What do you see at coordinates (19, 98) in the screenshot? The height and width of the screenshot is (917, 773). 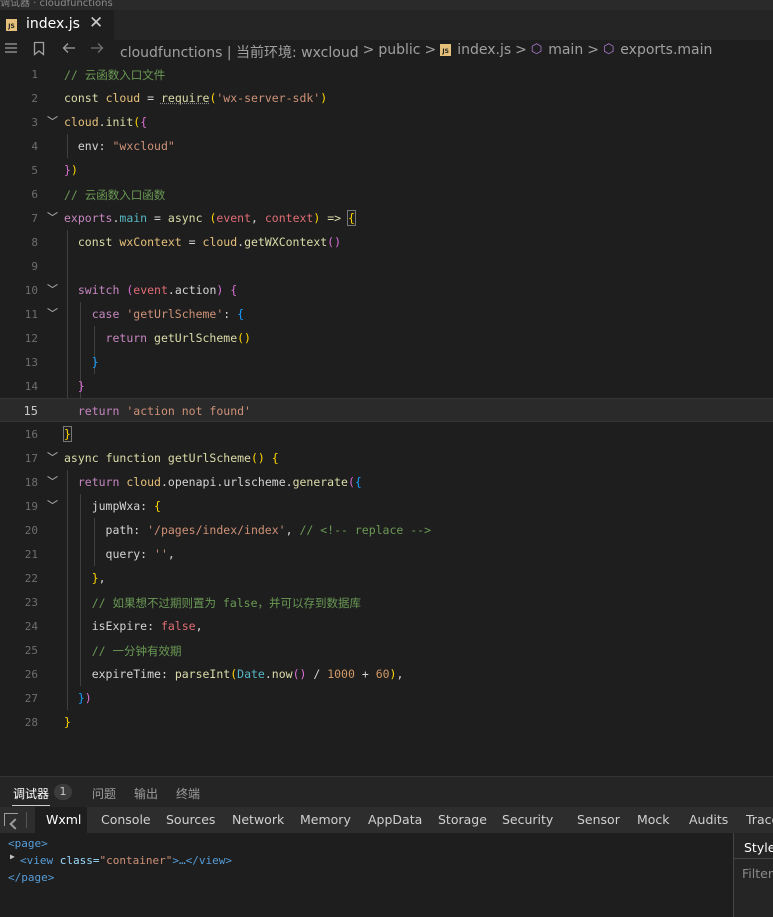 I see `line-number: 2` at bounding box center [19, 98].